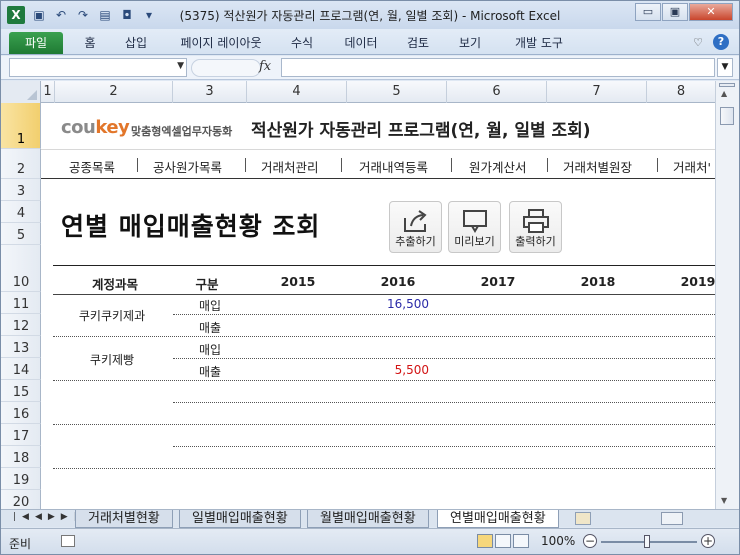 This screenshot has width=740, height=555. Describe the element at coordinates (240, 519) in the screenshot. I see `sheet-tab: 일별매입매출현황` at that location.